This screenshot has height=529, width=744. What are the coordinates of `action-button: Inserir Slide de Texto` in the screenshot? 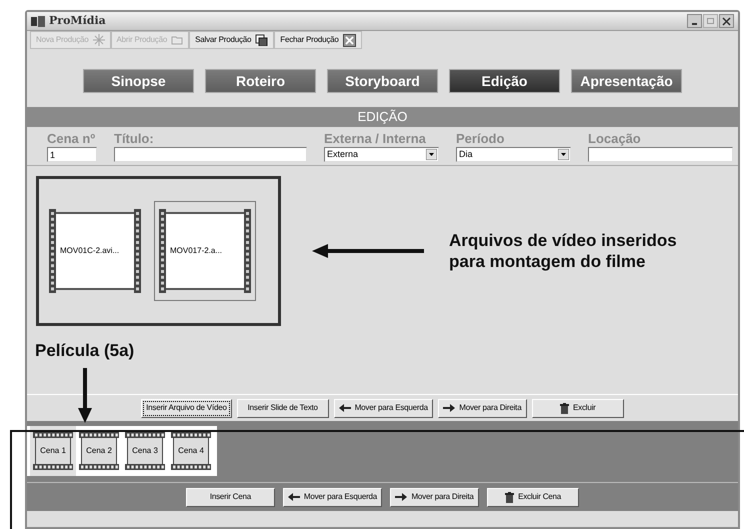 It's located at (282, 408).